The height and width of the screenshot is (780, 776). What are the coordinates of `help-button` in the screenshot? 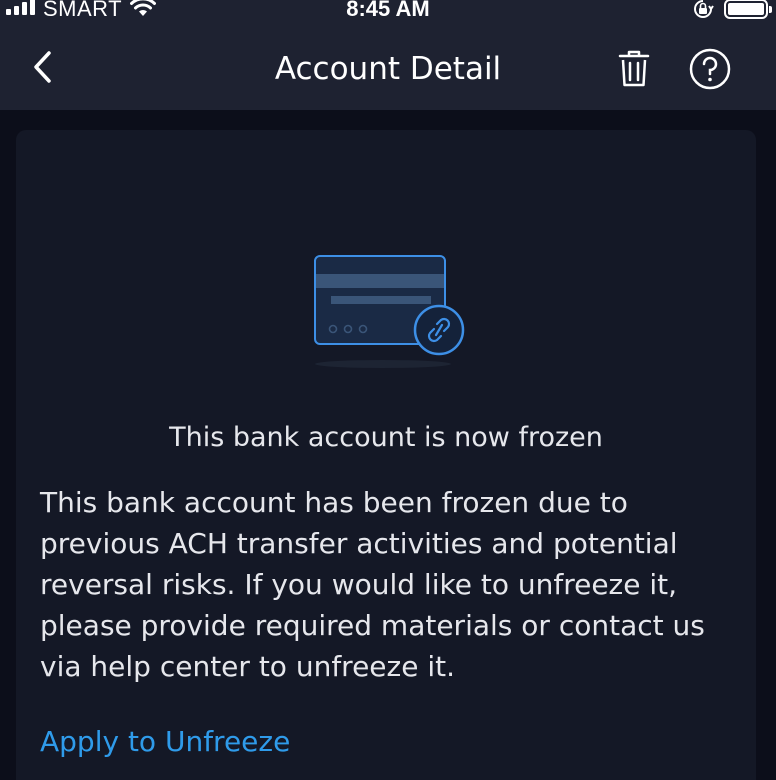 It's located at (710, 69).